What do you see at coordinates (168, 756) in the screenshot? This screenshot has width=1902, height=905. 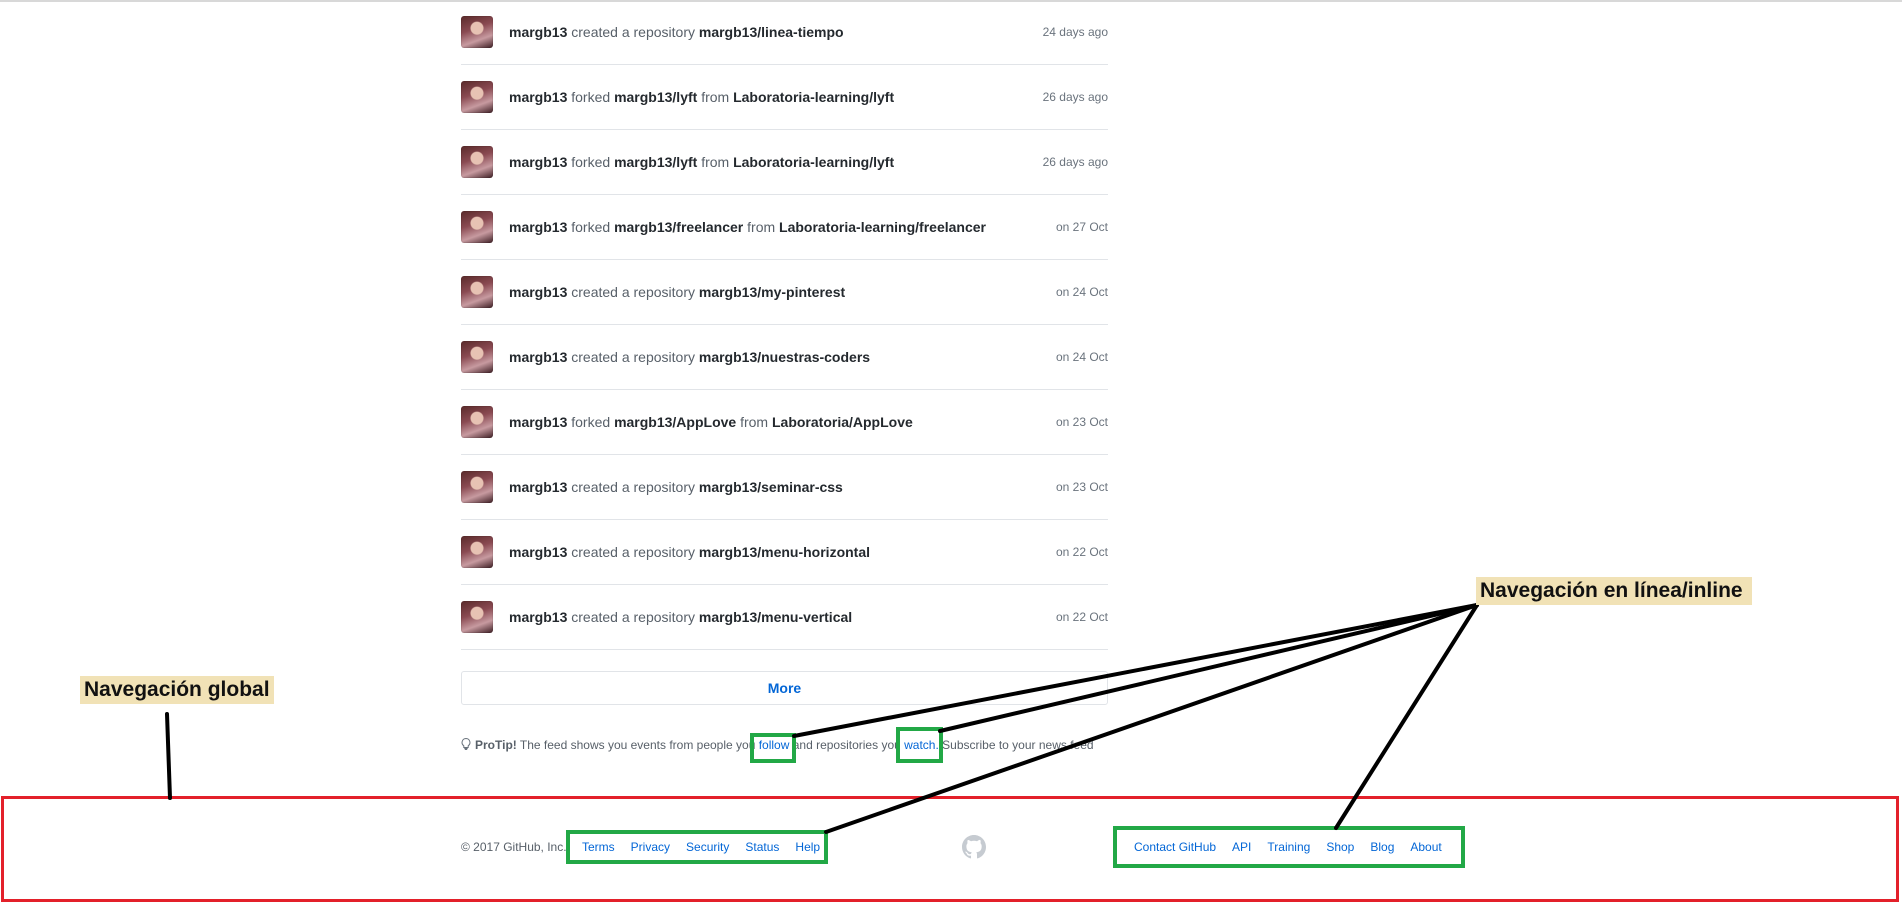 I see `global-arrow-line` at bounding box center [168, 756].